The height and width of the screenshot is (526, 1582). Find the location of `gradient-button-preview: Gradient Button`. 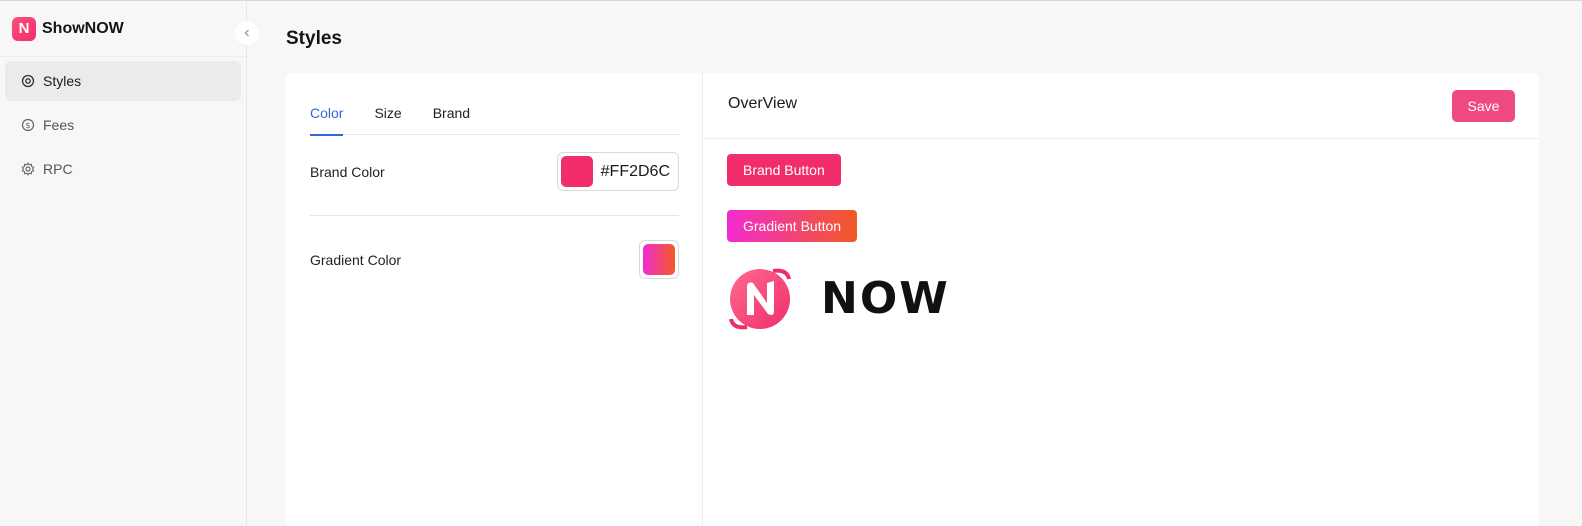

gradient-button-preview: Gradient Button is located at coordinates (792, 226).